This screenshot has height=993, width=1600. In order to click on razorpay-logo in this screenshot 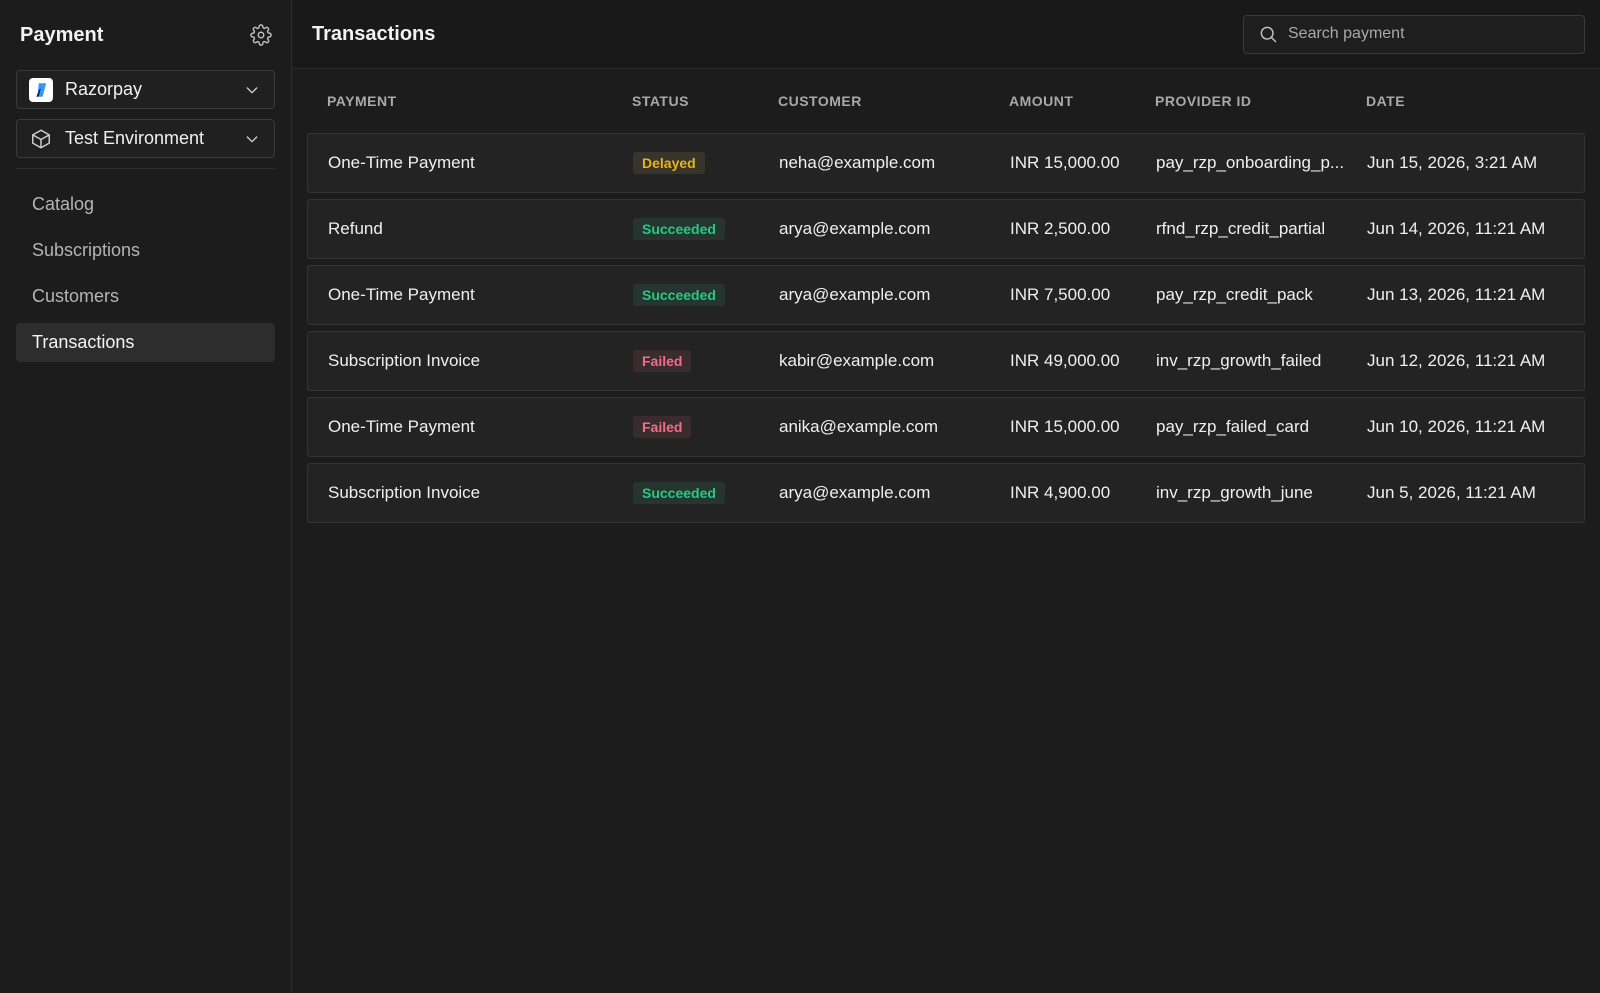, I will do `click(41, 89)`.